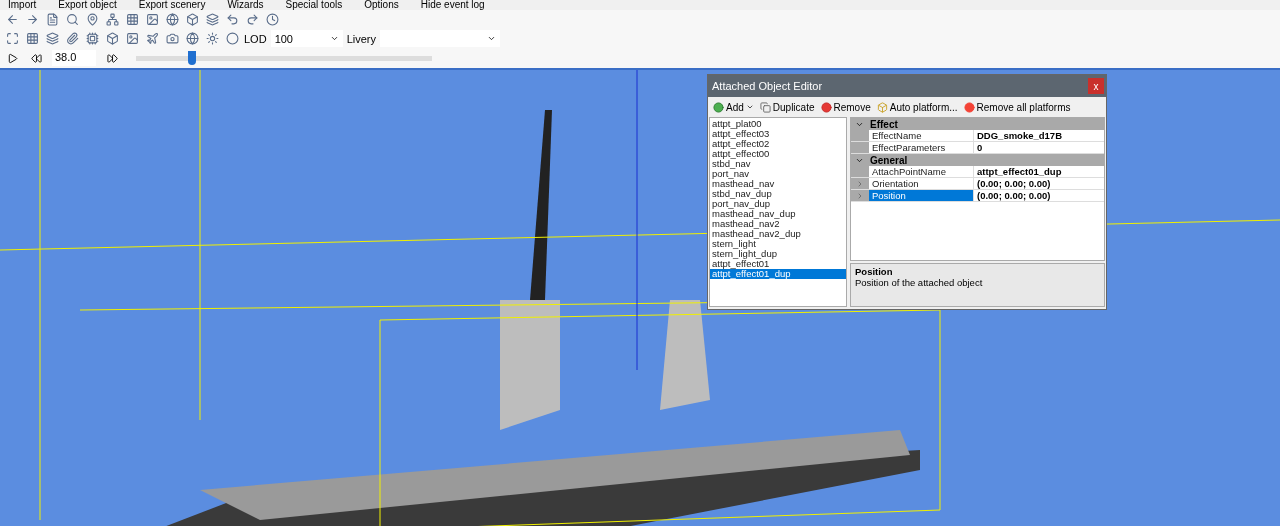  What do you see at coordinates (778, 224) in the screenshot?
I see `list-item: masthead_nav2` at bounding box center [778, 224].